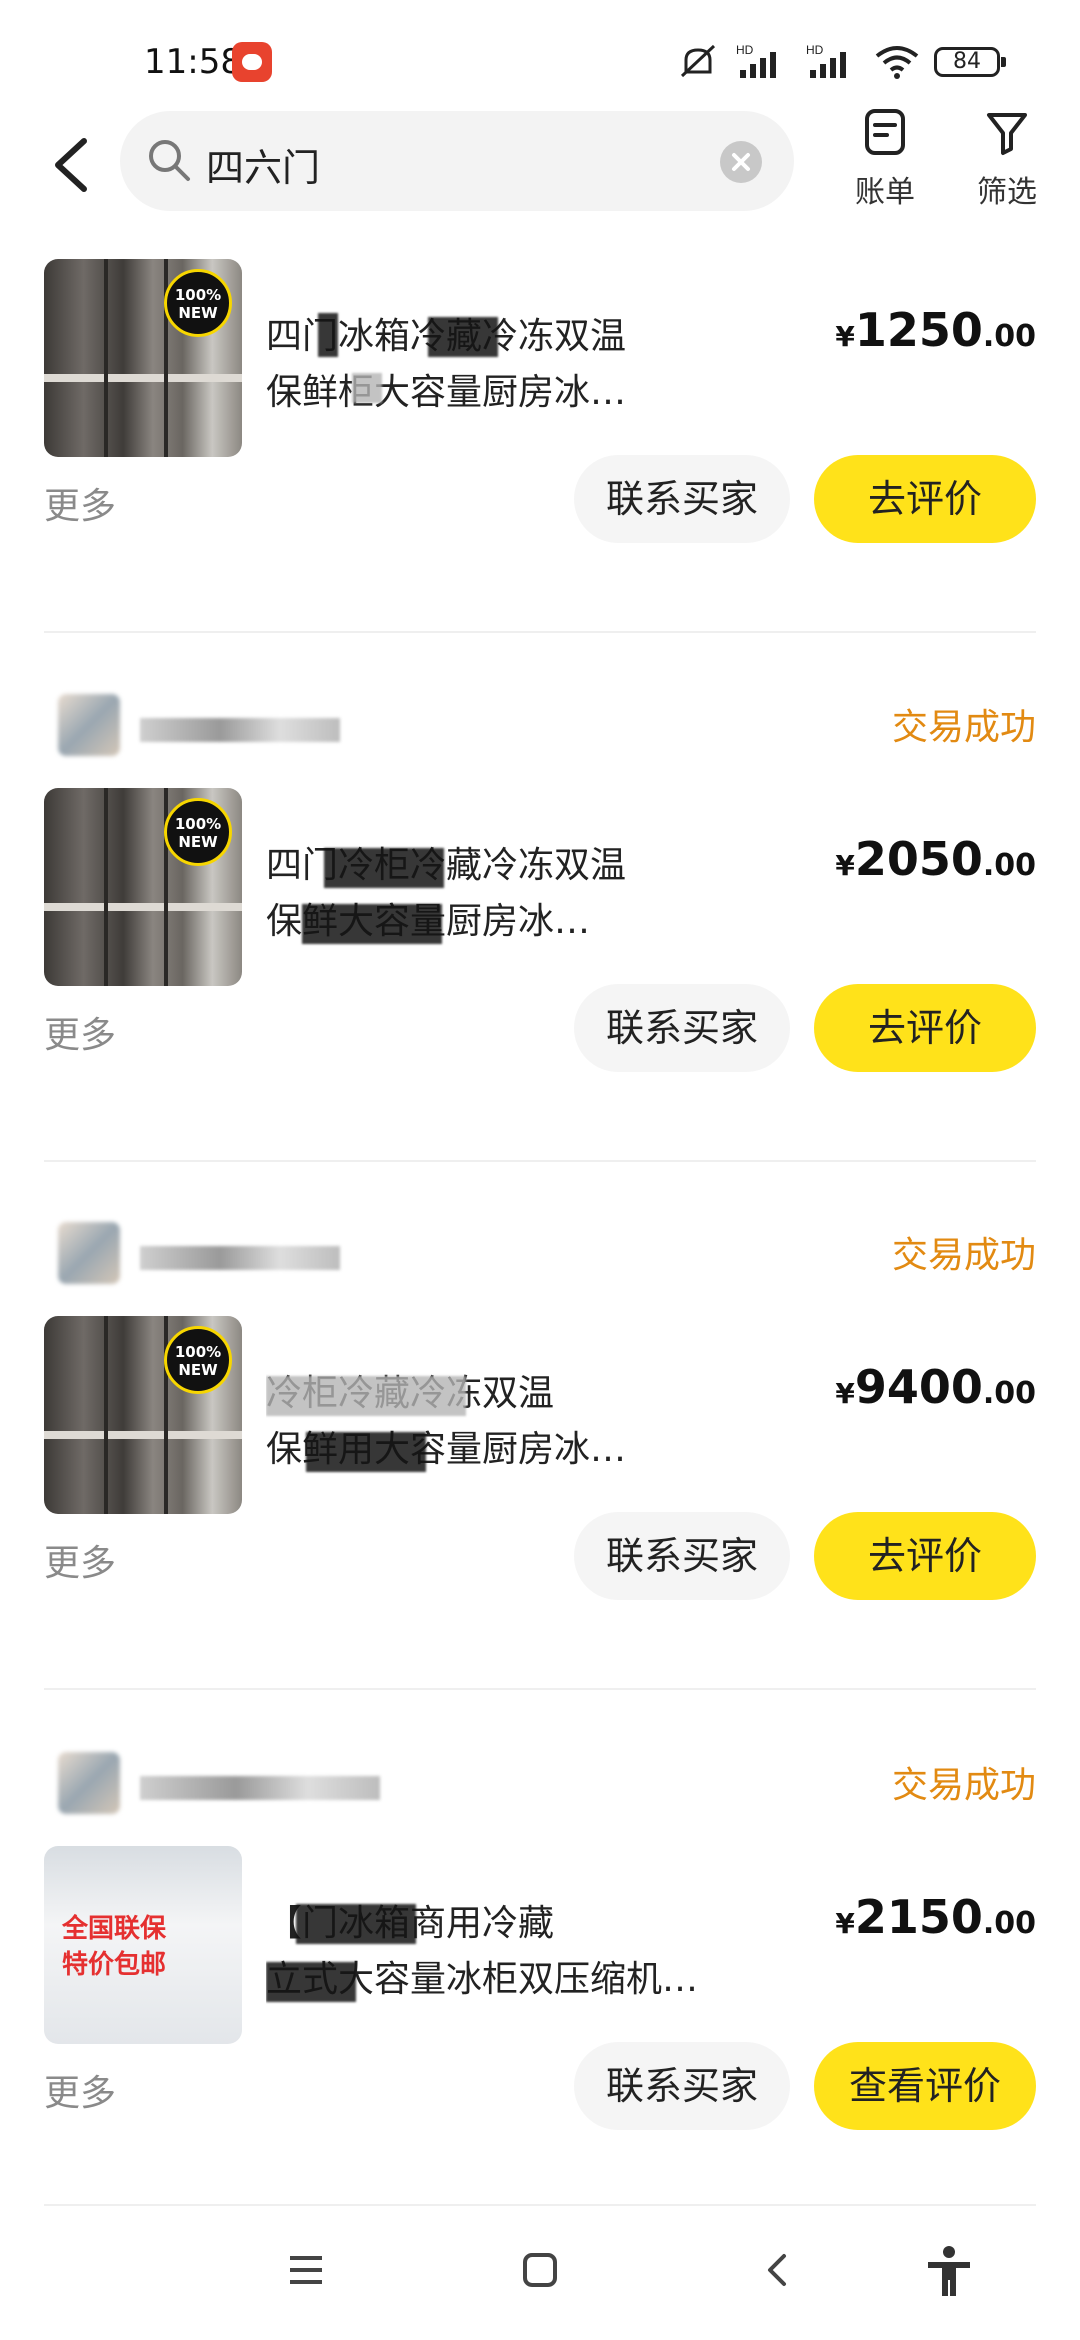 This screenshot has width=1080, height=2340. What do you see at coordinates (1007, 159) in the screenshot?
I see `filter-button: 筛选` at bounding box center [1007, 159].